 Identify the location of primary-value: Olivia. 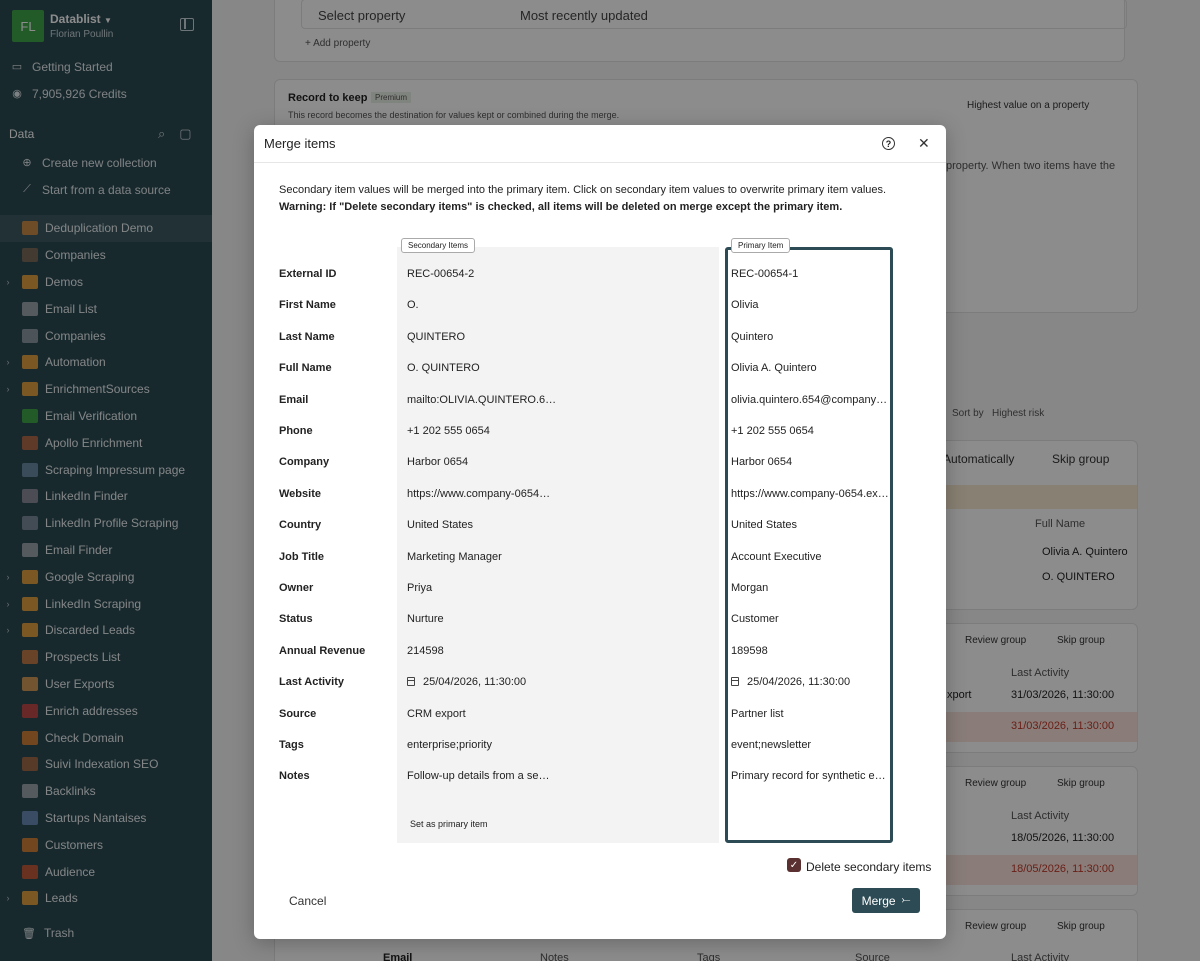
(810, 305).